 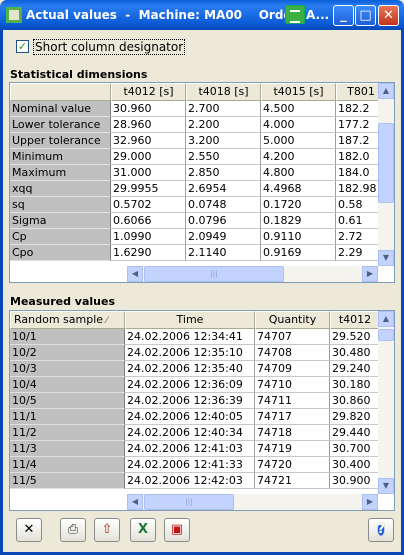 I want to click on export-icon: ⇧, so click(x=107, y=529).